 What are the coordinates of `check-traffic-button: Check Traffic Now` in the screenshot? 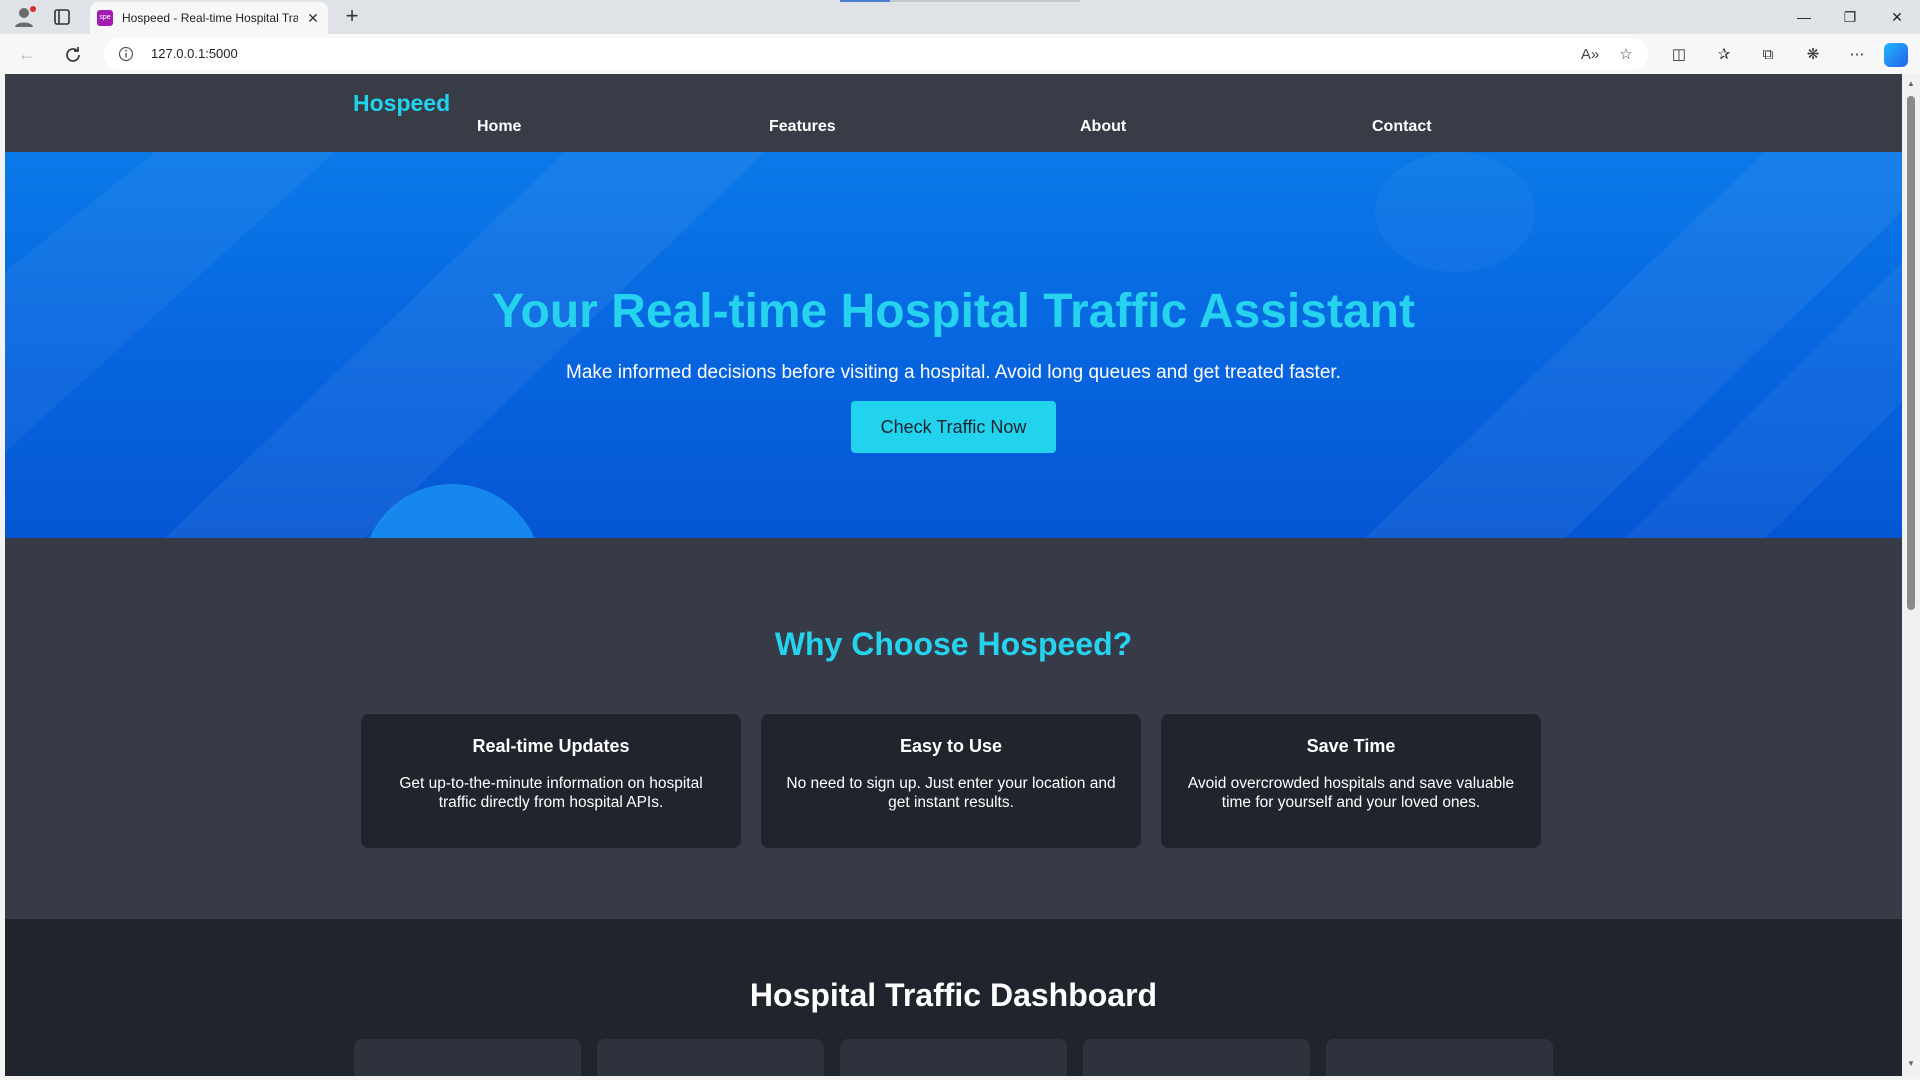 It's located at (953, 427).